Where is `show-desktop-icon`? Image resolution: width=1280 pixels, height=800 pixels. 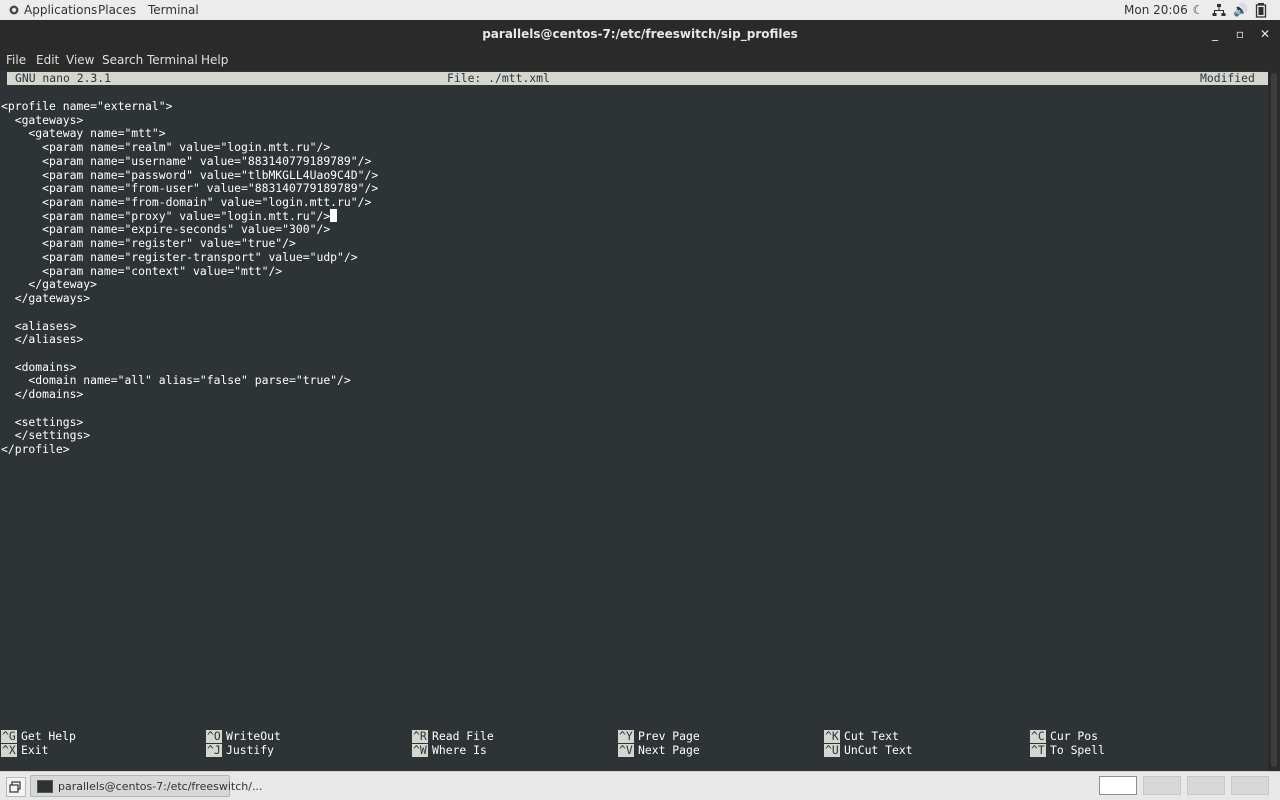
show-desktop-icon is located at coordinates (15, 787).